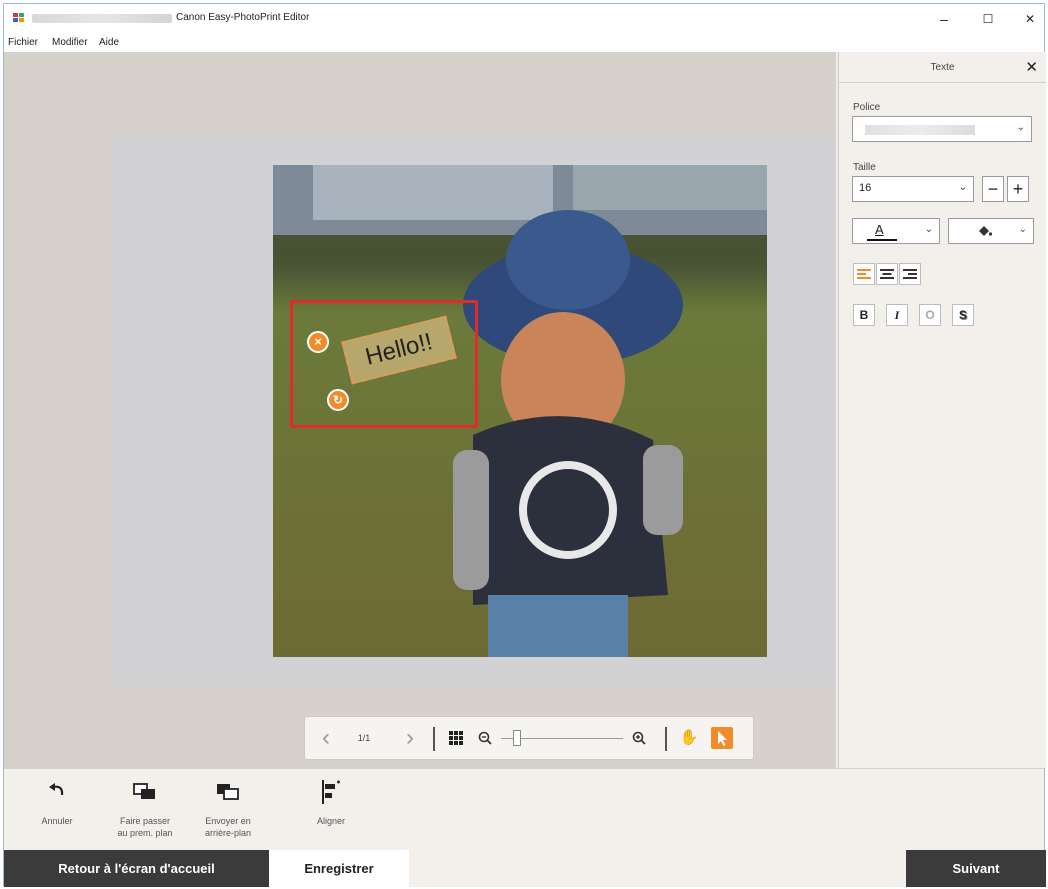 This screenshot has height=889, width=1048. Describe the element at coordinates (896, 231) in the screenshot. I see `text-color-select: A ⌄` at that location.